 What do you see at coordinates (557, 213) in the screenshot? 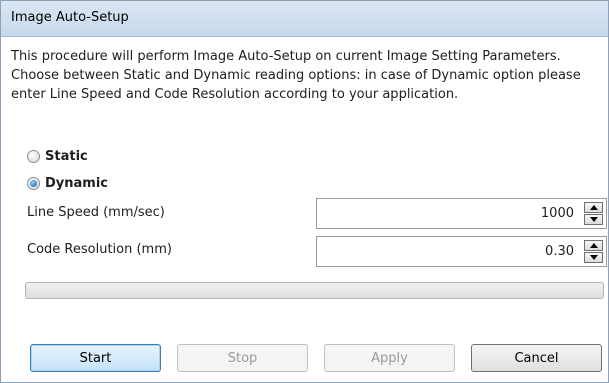
I see `line-speed-value: 1000` at bounding box center [557, 213].